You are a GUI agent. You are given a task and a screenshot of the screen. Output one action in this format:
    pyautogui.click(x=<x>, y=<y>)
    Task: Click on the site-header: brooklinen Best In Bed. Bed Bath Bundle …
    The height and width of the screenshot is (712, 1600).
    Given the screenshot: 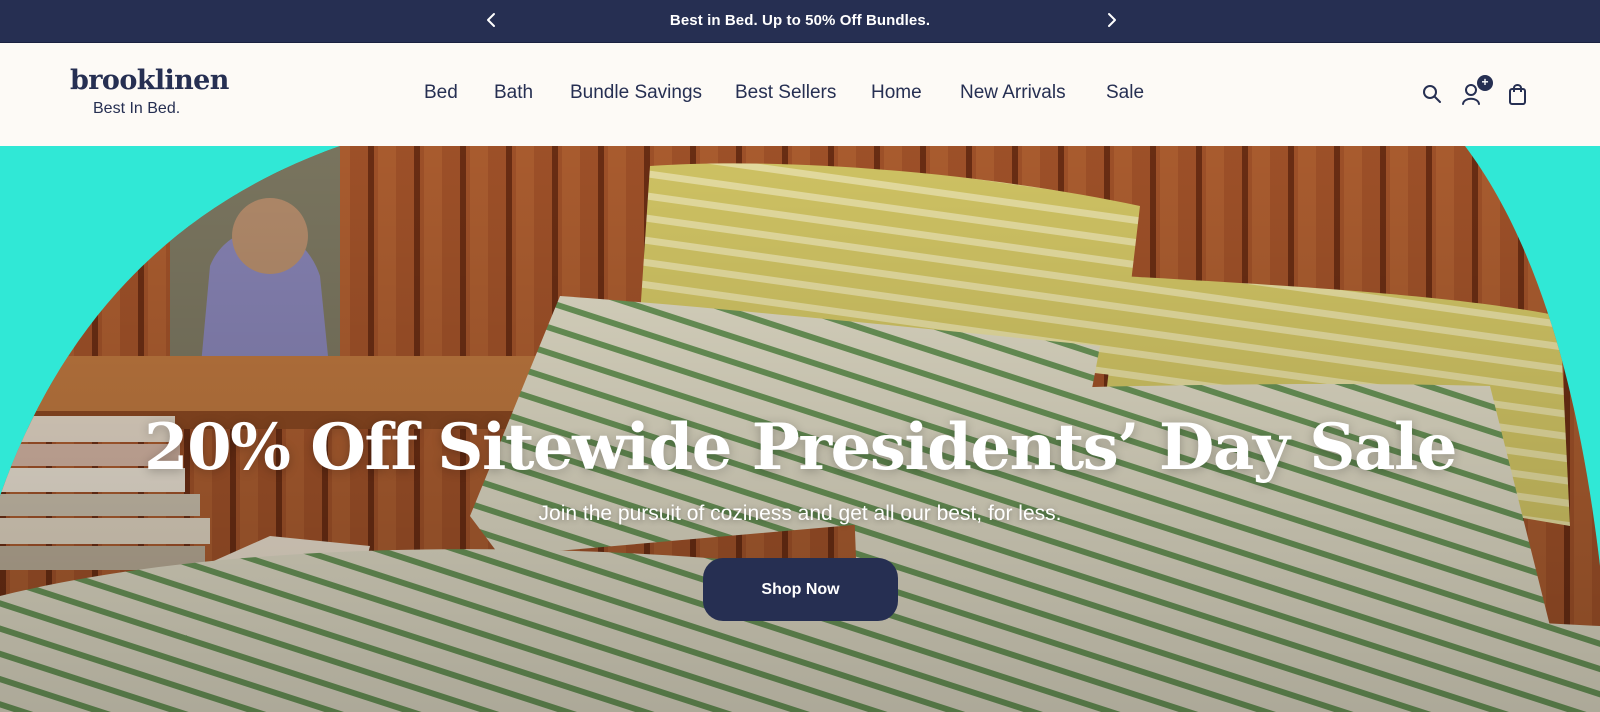 What is the action you would take?
    pyautogui.click(x=800, y=94)
    